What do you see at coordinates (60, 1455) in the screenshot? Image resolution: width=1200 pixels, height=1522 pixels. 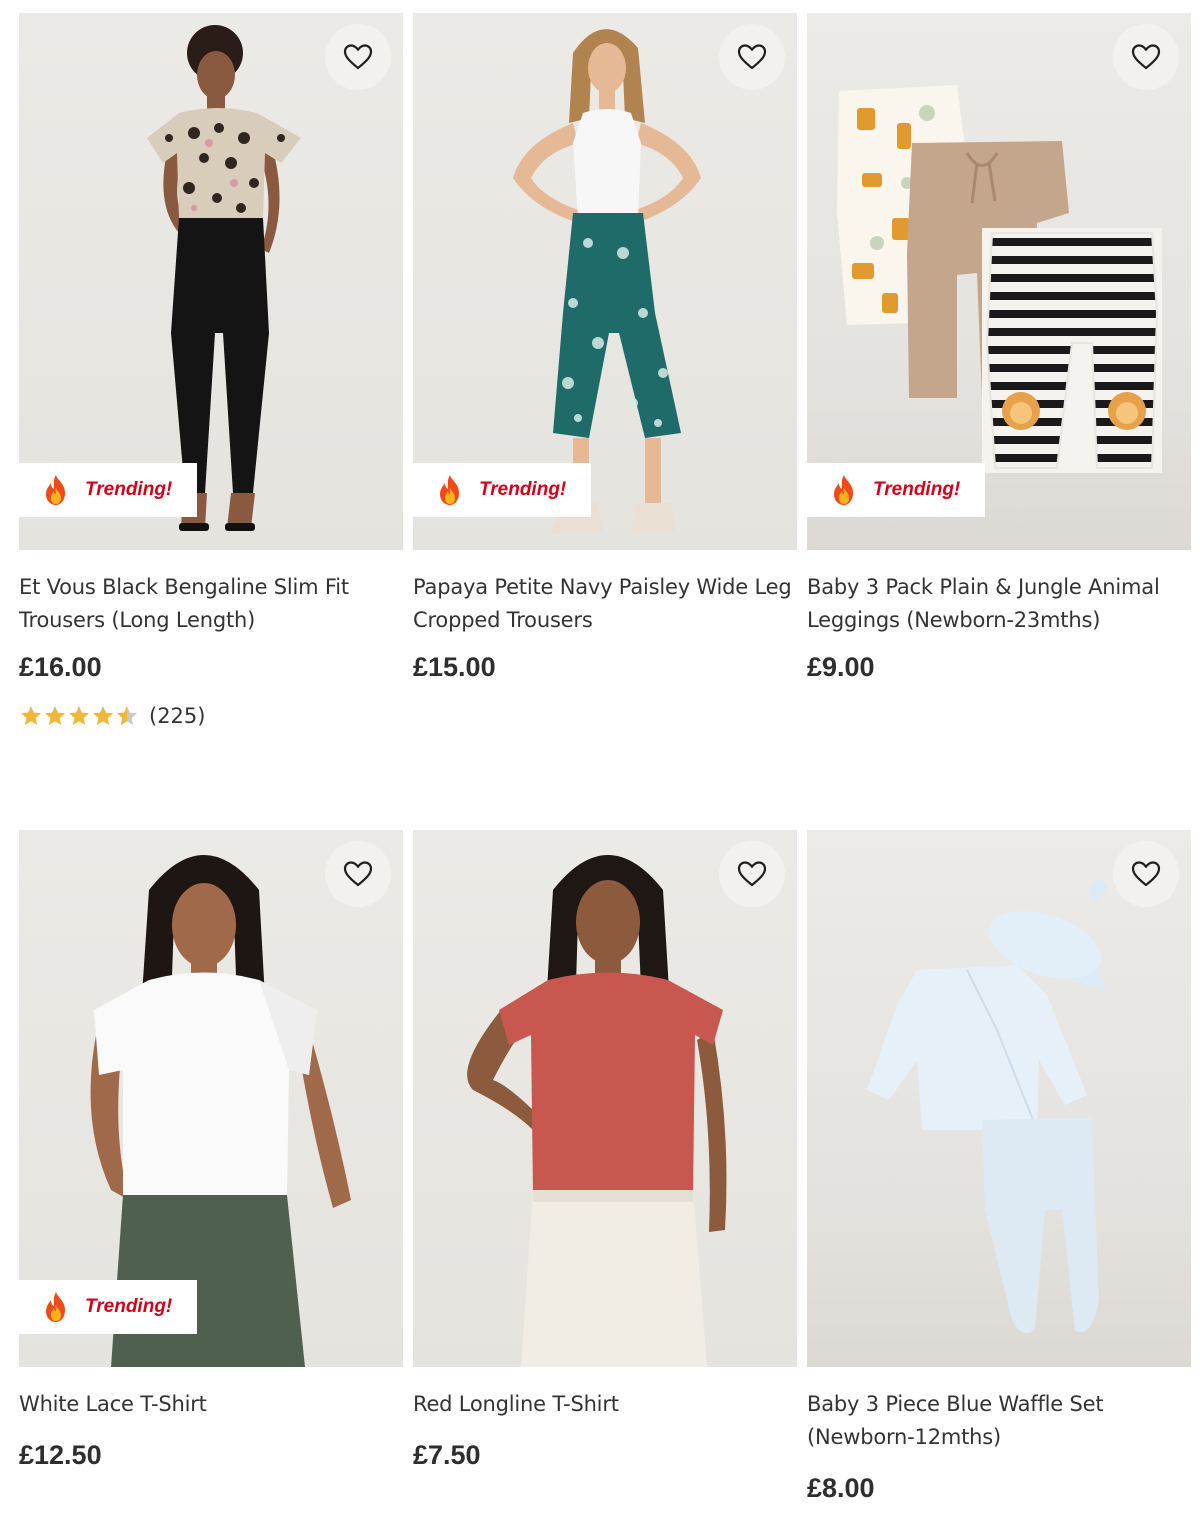 I see `product-price: £12.50` at bounding box center [60, 1455].